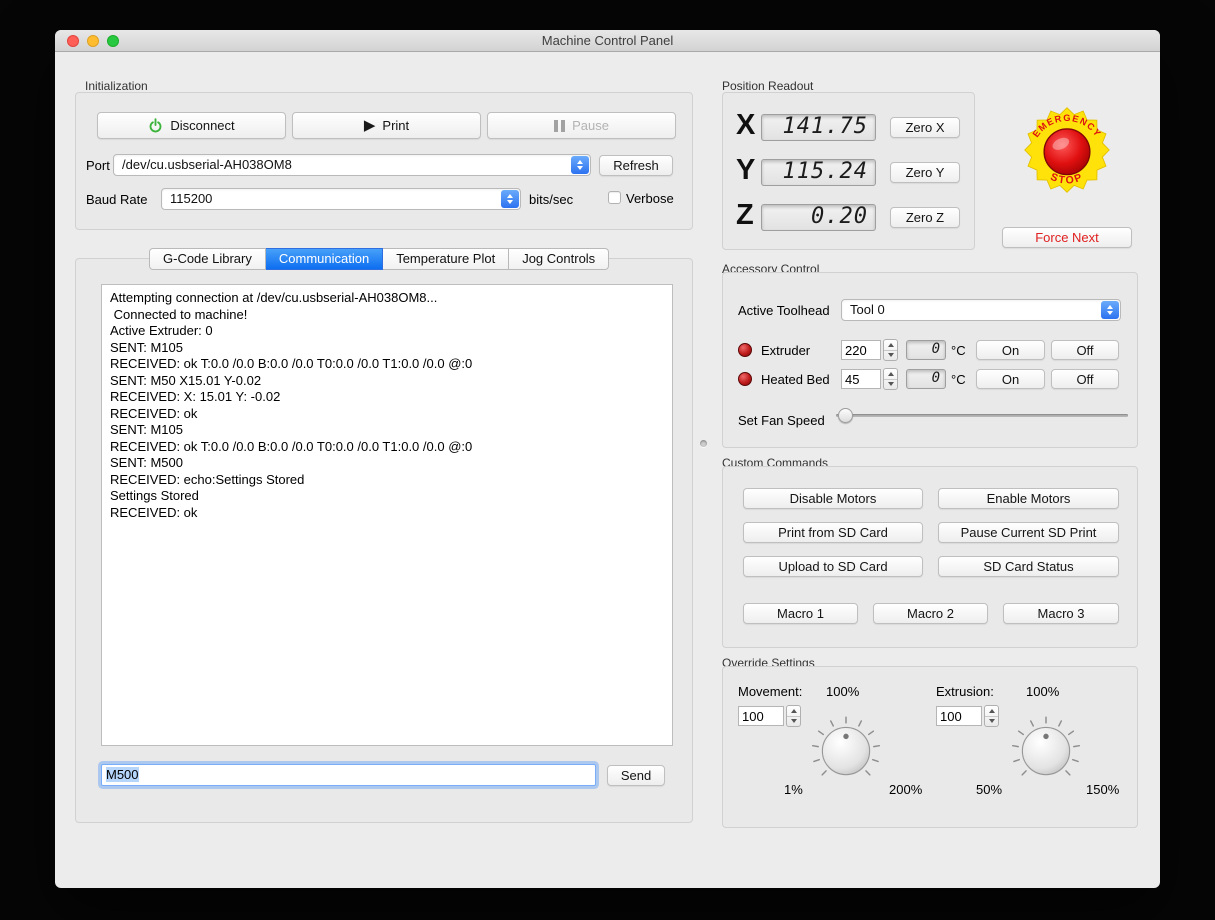  I want to click on port-value: /dev/cu.usbserial-AH038OM8, so click(207, 164).